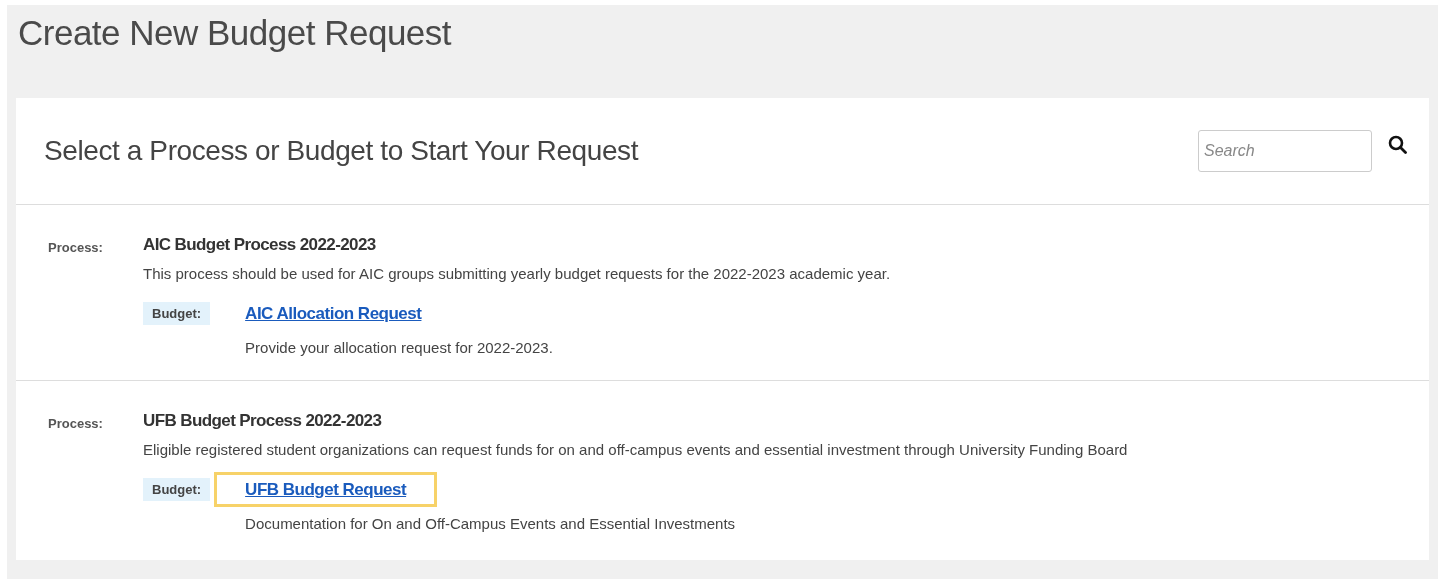 The image size is (1448, 585). I want to click on search-field: Search, so click(1285, 151).